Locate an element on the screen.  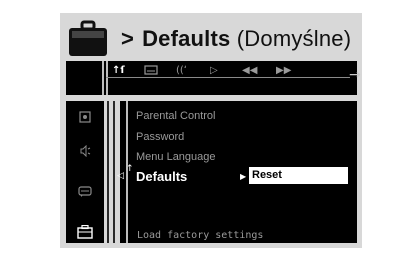
arrow-right-icon: → is located at coordinates (355, 75).